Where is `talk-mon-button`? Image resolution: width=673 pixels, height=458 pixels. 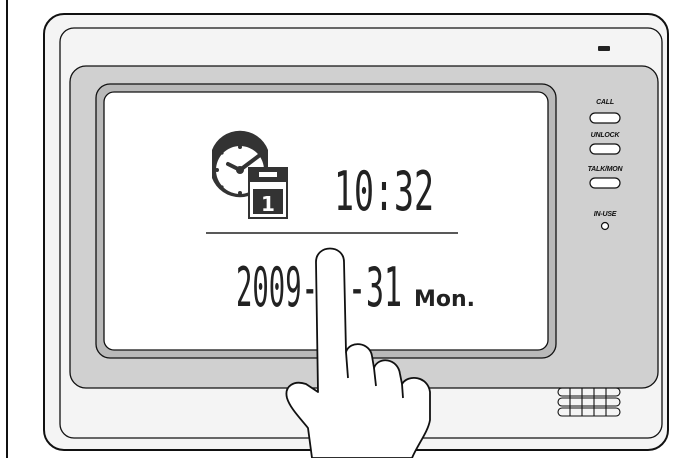 talk-mon-button is located at coordinates (605, 183).